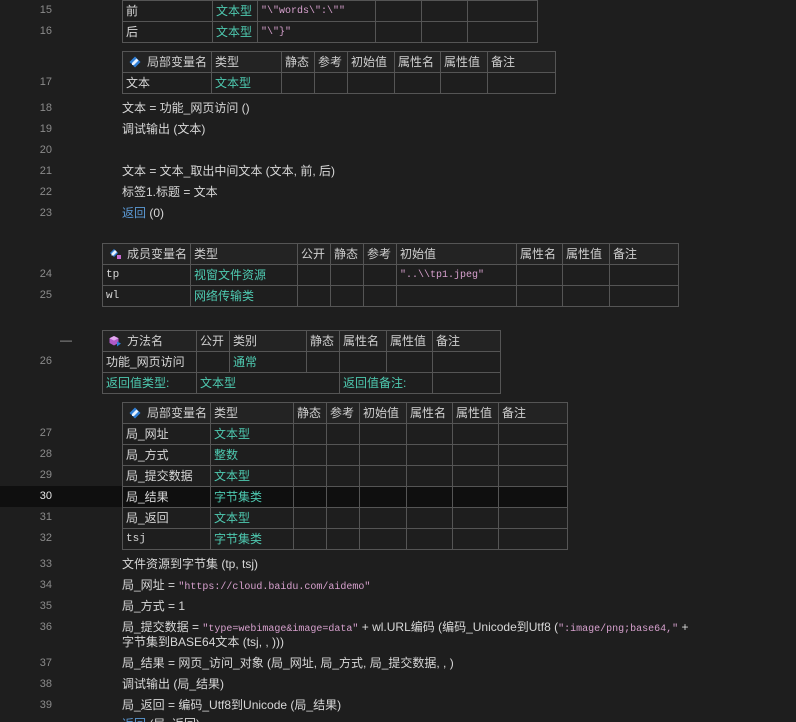 Image resolution: width=796 pixels, height=722 pixels. Describe the element at coordinates (173, 684) in the screenshot. I see `code-line: 调试输出 (局_结果)` at that location.